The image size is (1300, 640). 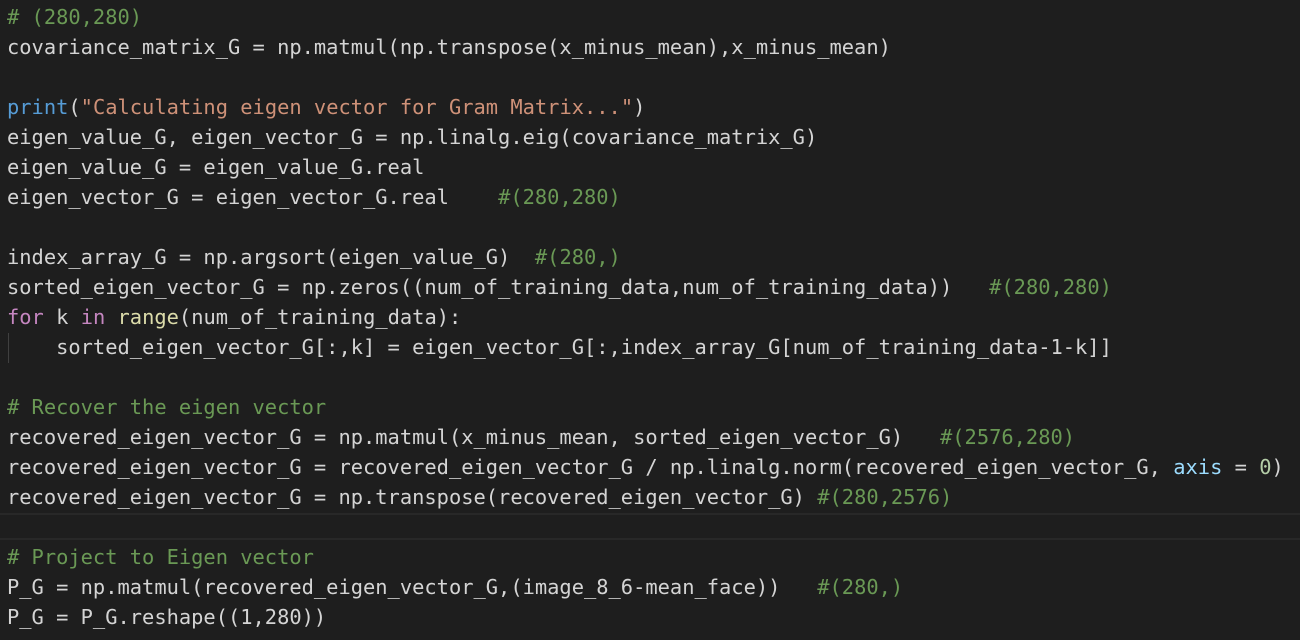 What do you see at coordinates (74, 107) in the screenshot?
I see `code-token: (` at bounding box center [74, 107].